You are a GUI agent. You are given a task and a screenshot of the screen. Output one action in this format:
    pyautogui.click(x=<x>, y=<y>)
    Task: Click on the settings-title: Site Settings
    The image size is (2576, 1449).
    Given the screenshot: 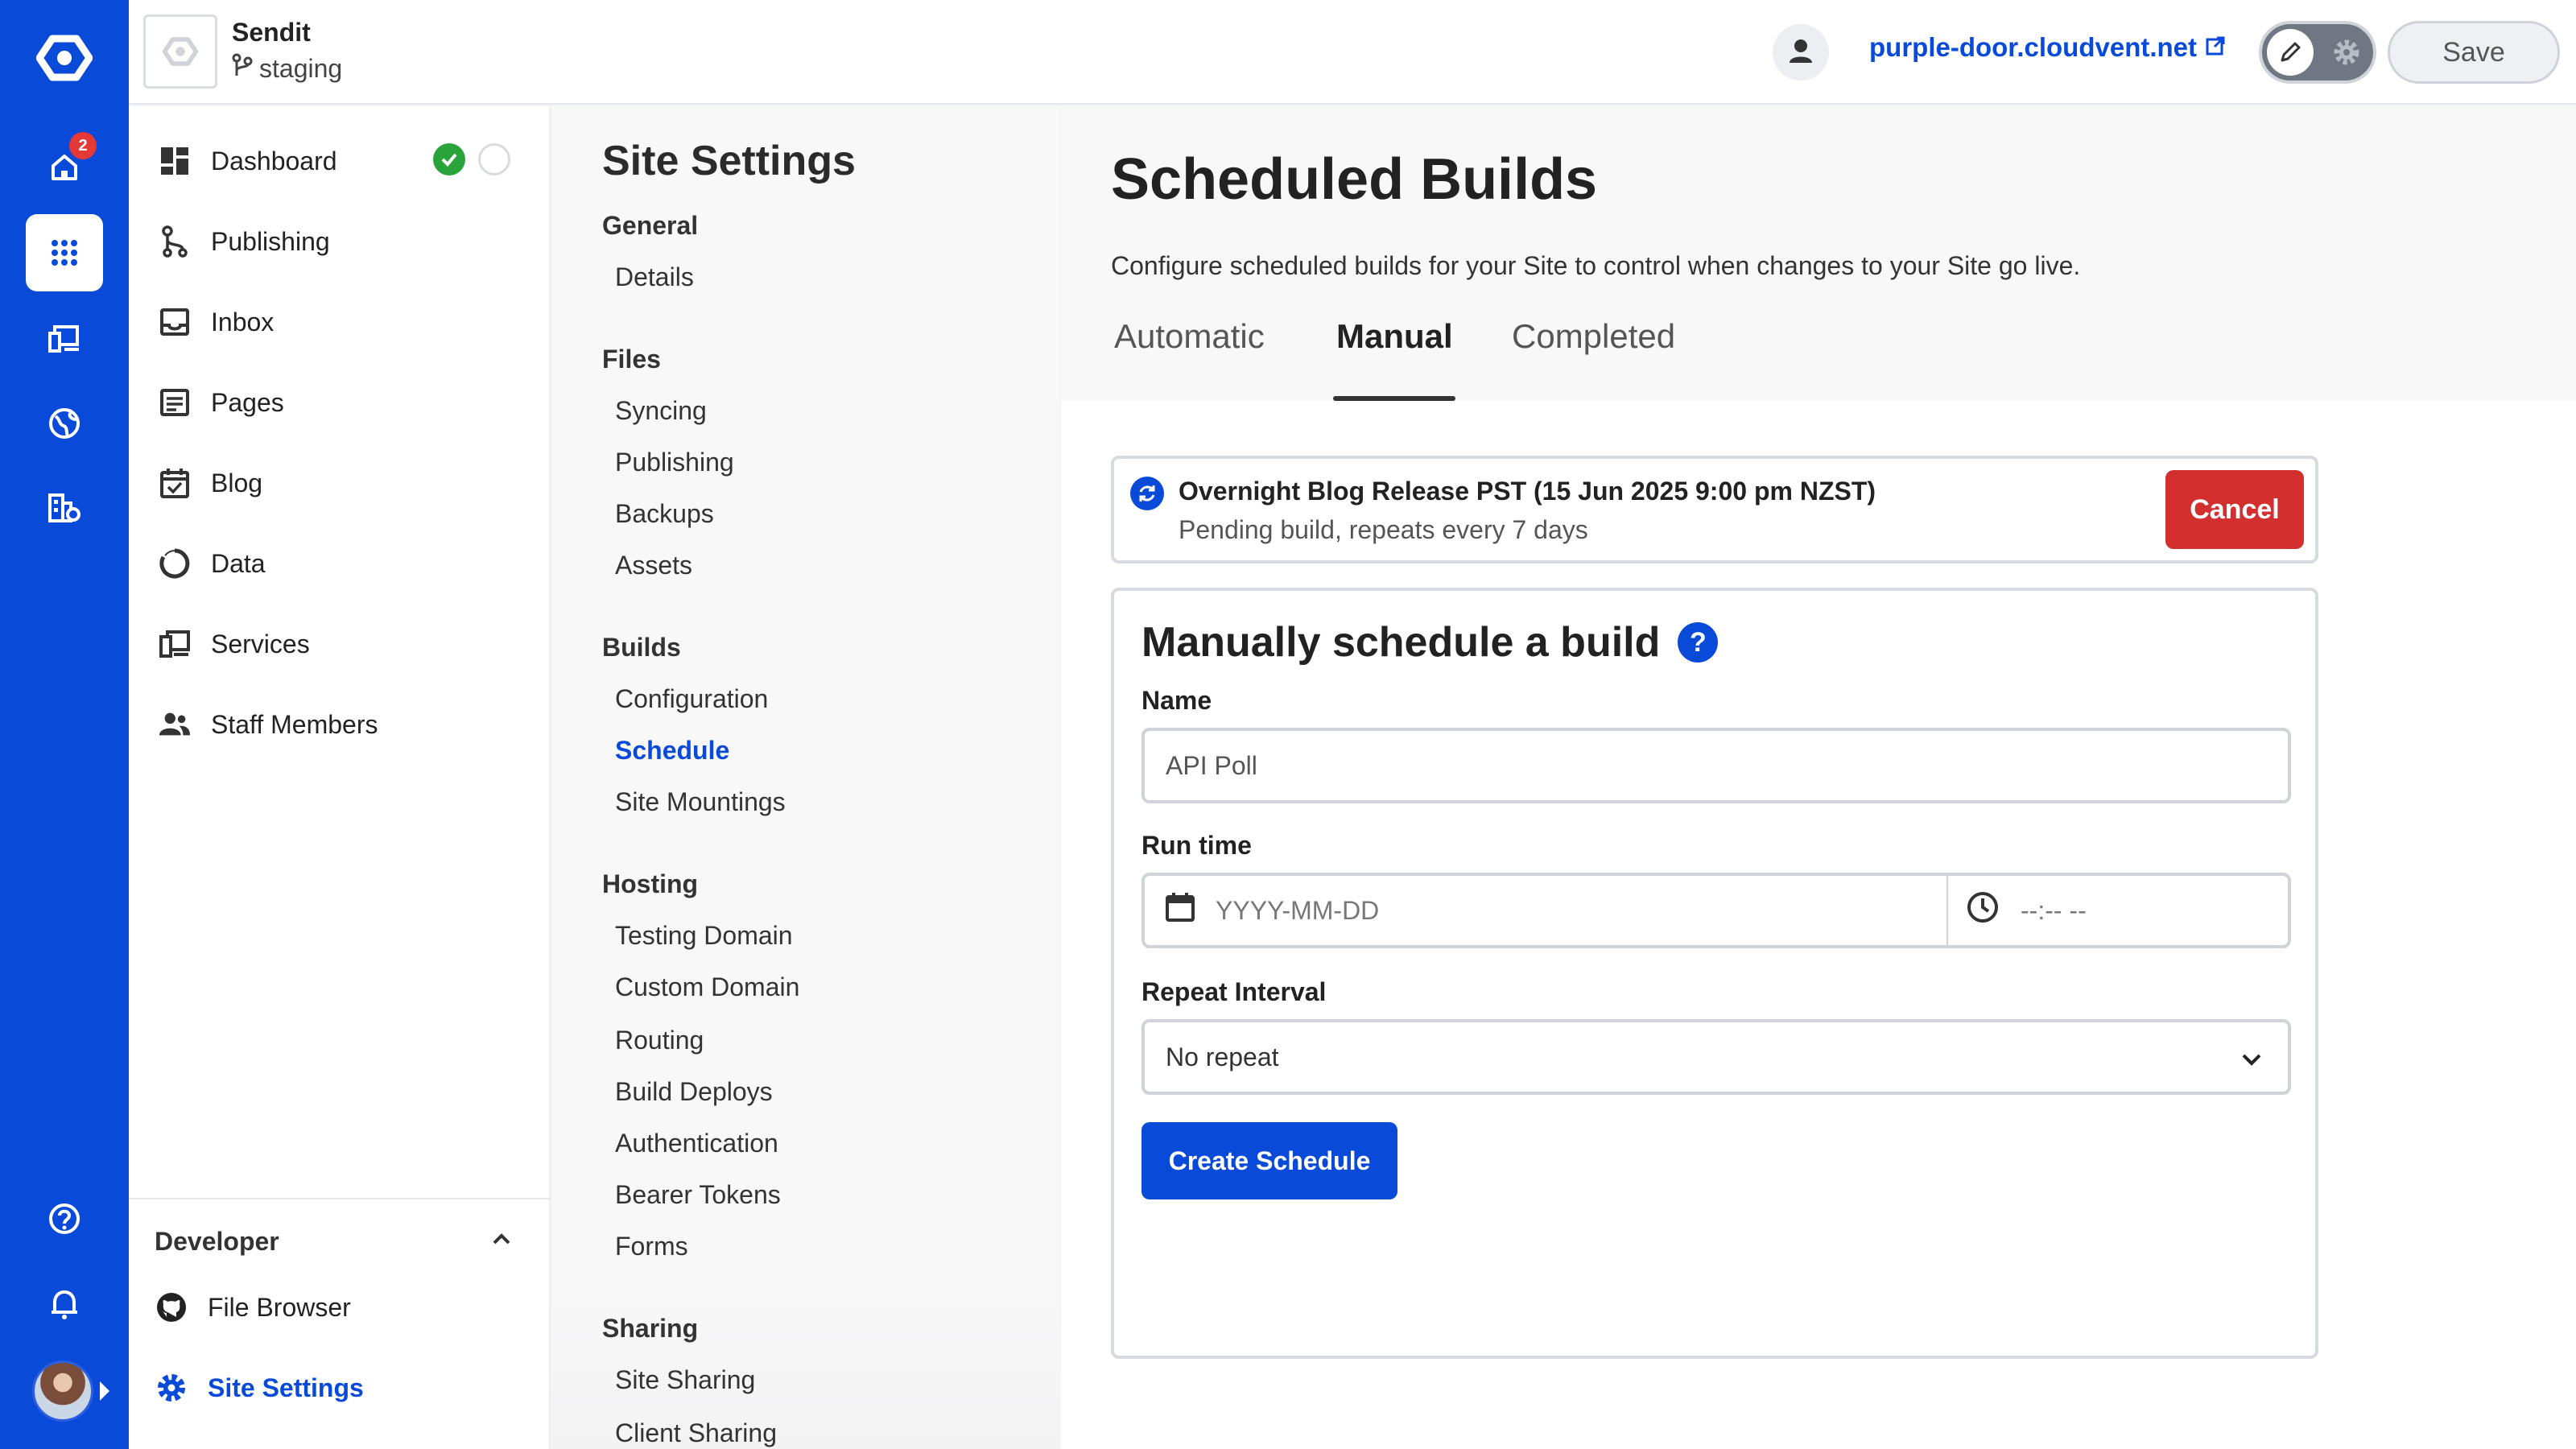 What is the action you would take?
    pyautogui.click(x=729, y=161)
    